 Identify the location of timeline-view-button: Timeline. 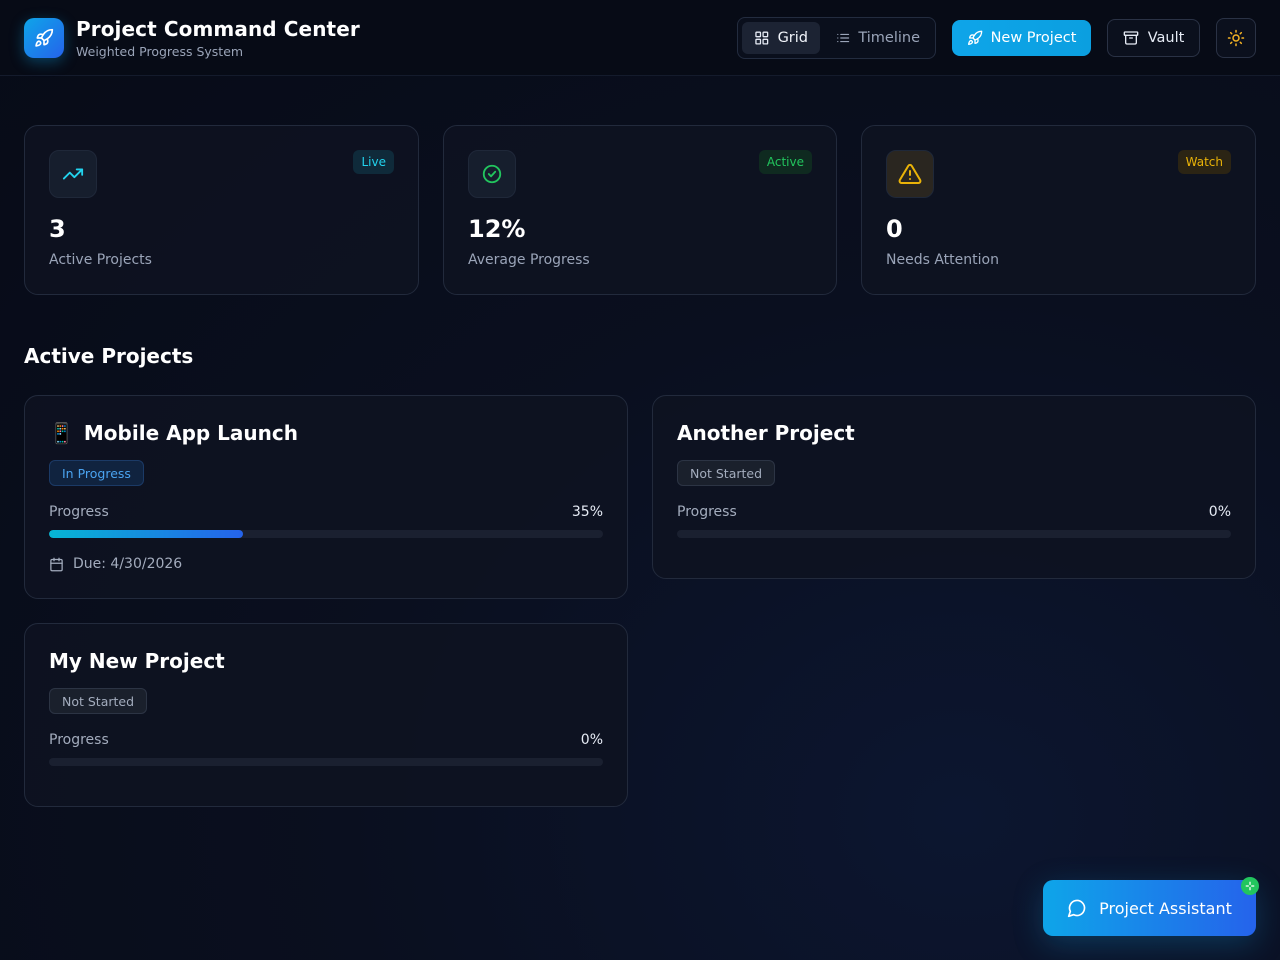
(878, 38).